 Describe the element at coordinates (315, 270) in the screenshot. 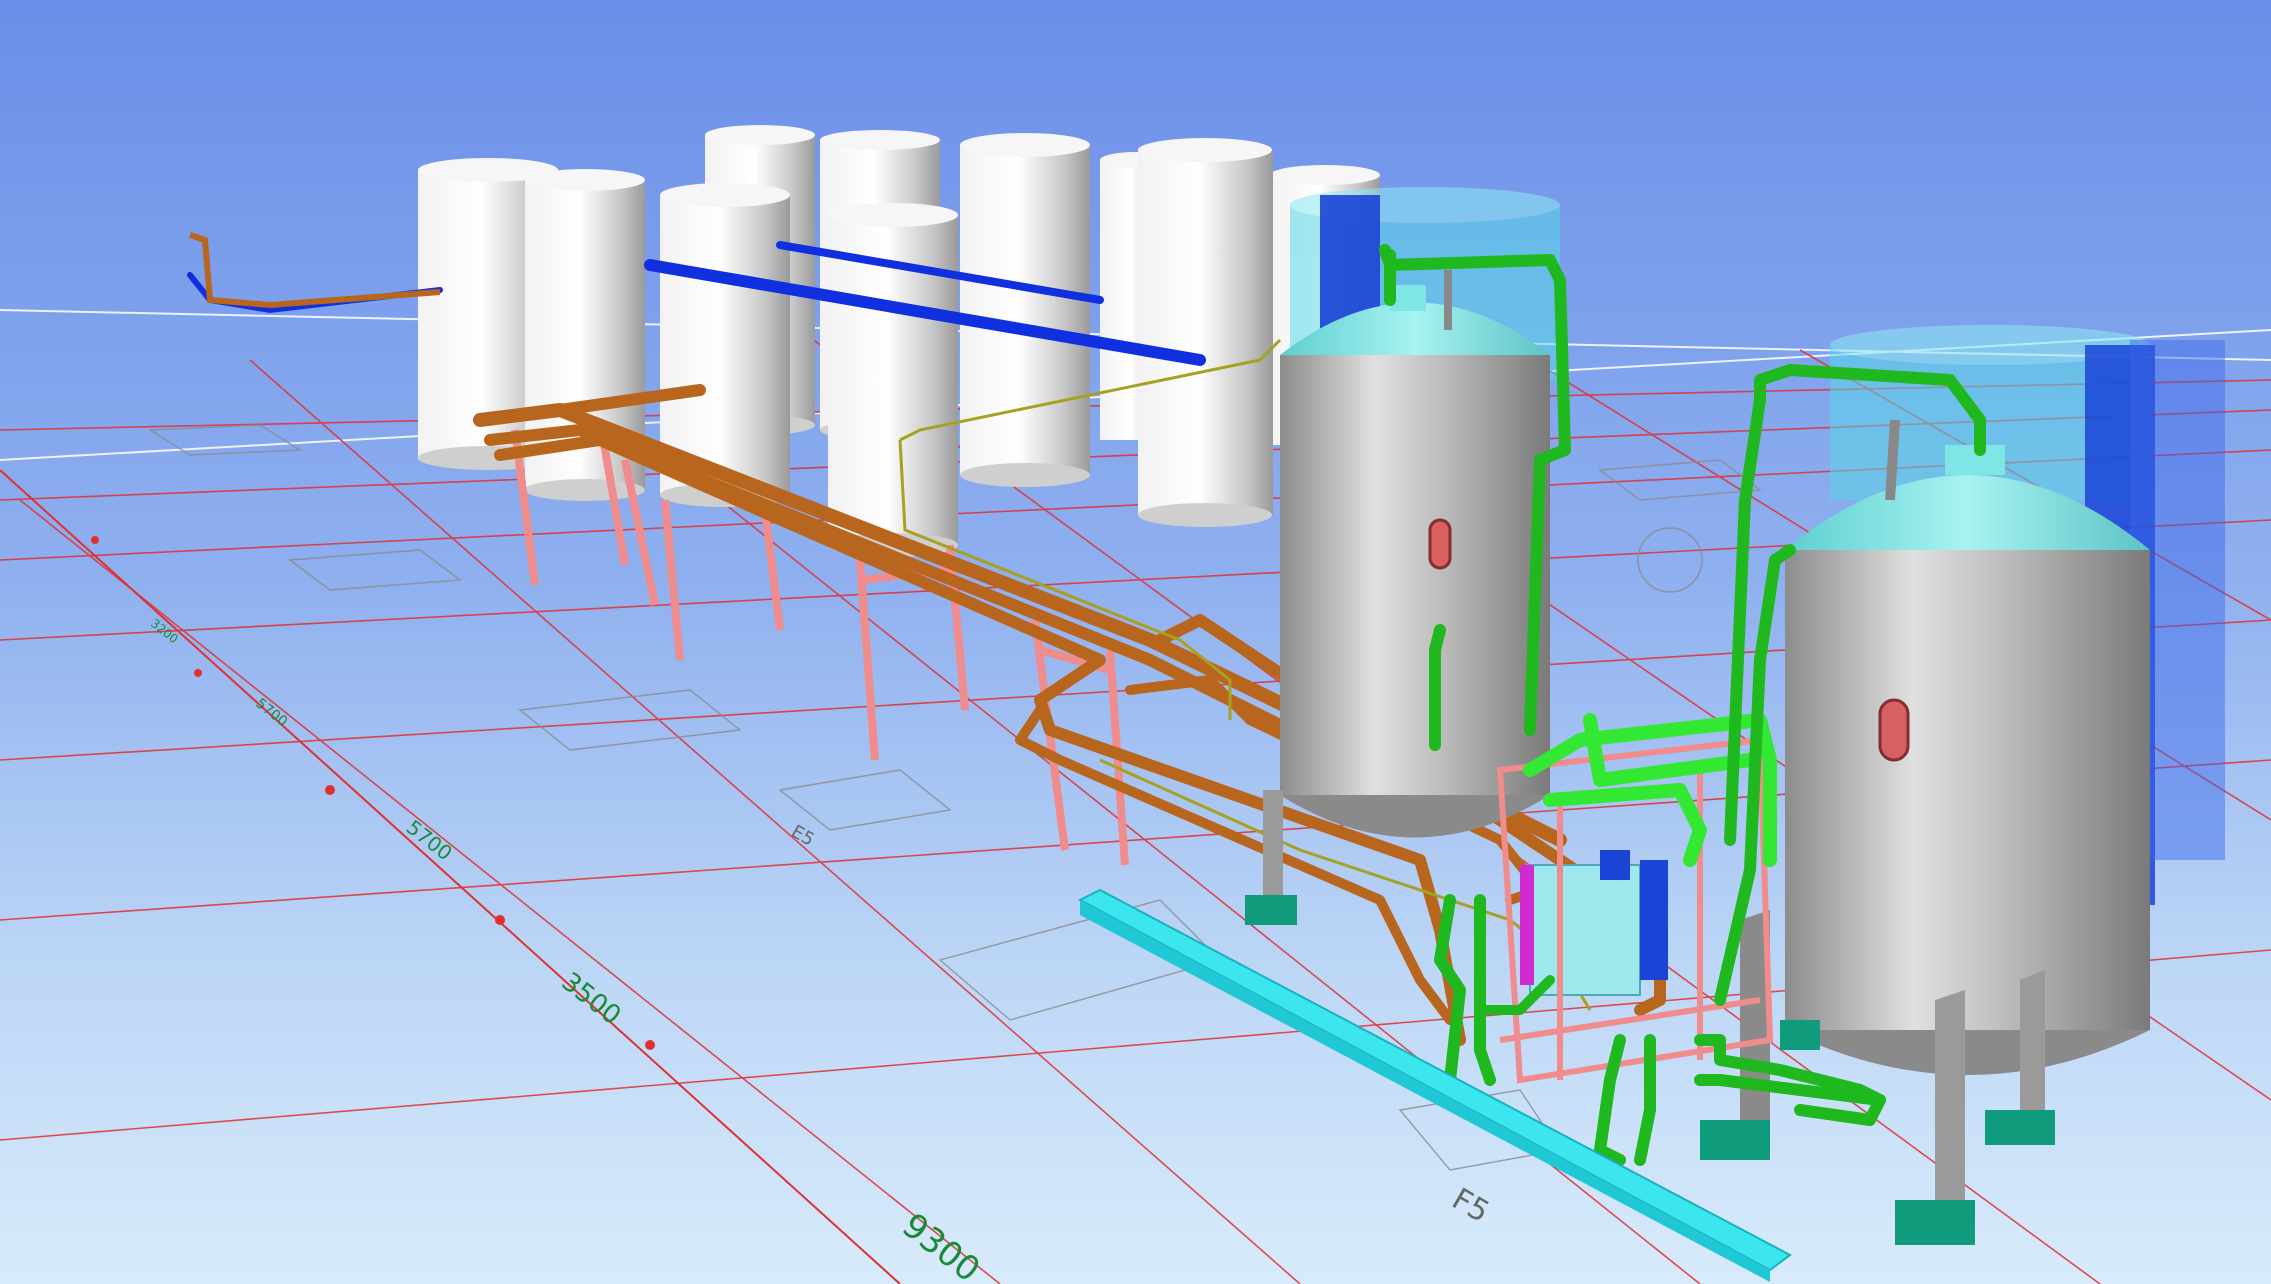

I see `copper-pipe-far` at that location.